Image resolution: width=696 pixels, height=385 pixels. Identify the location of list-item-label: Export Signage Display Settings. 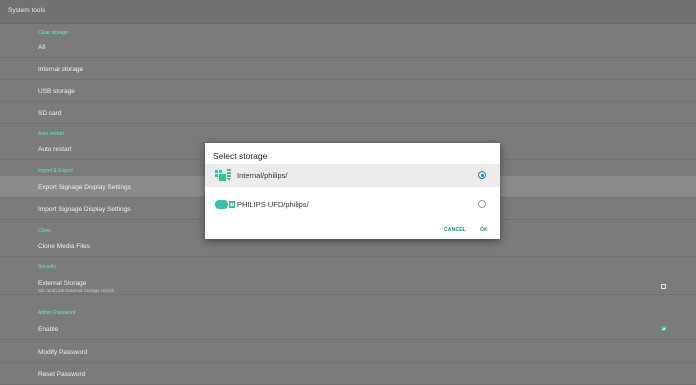
(84, 187).